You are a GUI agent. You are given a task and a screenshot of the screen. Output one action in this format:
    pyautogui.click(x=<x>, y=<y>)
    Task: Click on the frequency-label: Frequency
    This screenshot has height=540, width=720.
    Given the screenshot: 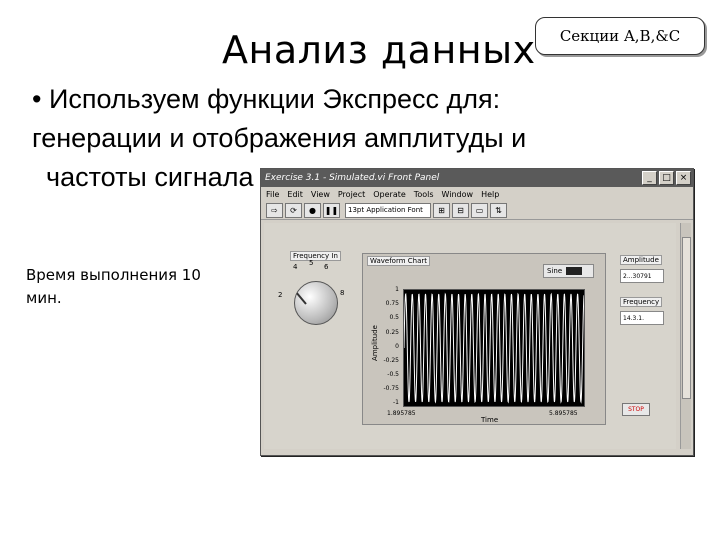 What is the action you would take?
    pyautogui.click(x=641, y=302)
    